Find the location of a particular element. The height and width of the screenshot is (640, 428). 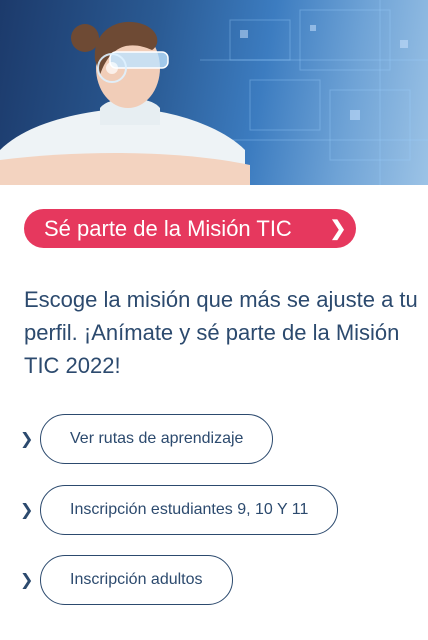

mision-tic-button: Sé parte de la Misión TIC ❯ is located at coordinates (190, 228).